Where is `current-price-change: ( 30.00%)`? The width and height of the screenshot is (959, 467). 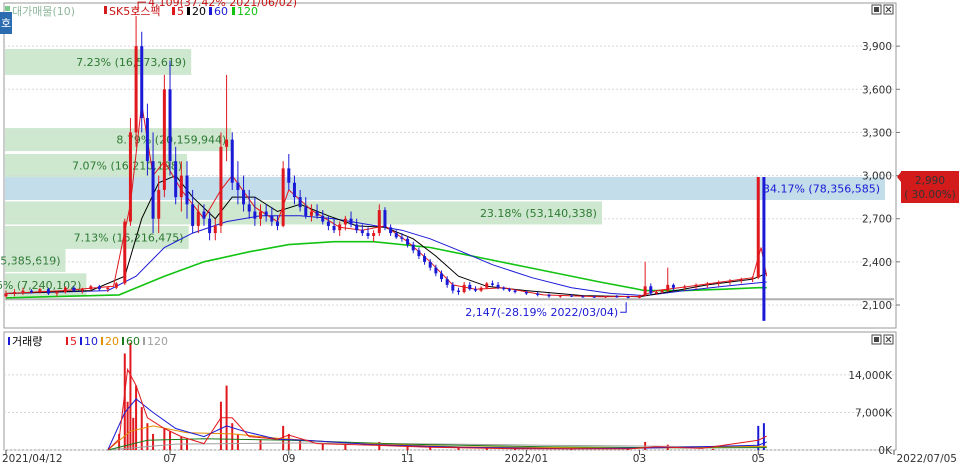 current-price-change: ( 30.00%) is located at coordinates (930, 195).